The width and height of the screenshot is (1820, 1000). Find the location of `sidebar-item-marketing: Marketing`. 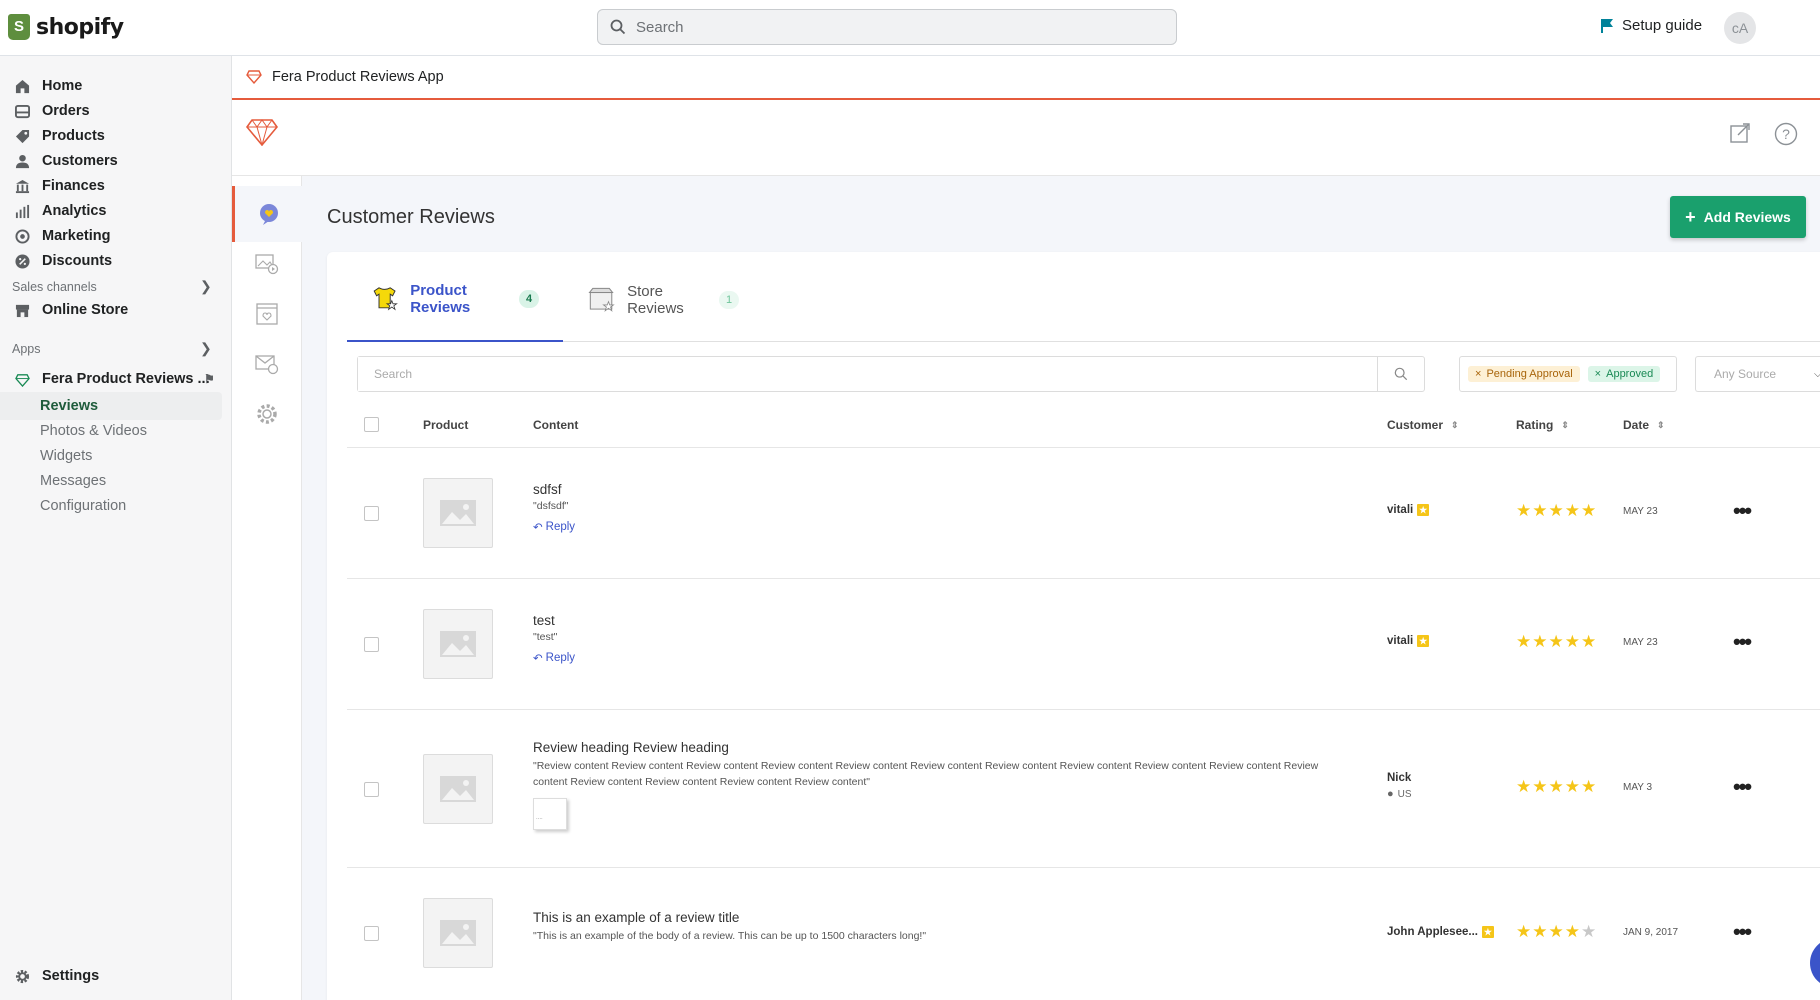

sidebar-item-marketing: Marketing is located at coordinates (117, 236).